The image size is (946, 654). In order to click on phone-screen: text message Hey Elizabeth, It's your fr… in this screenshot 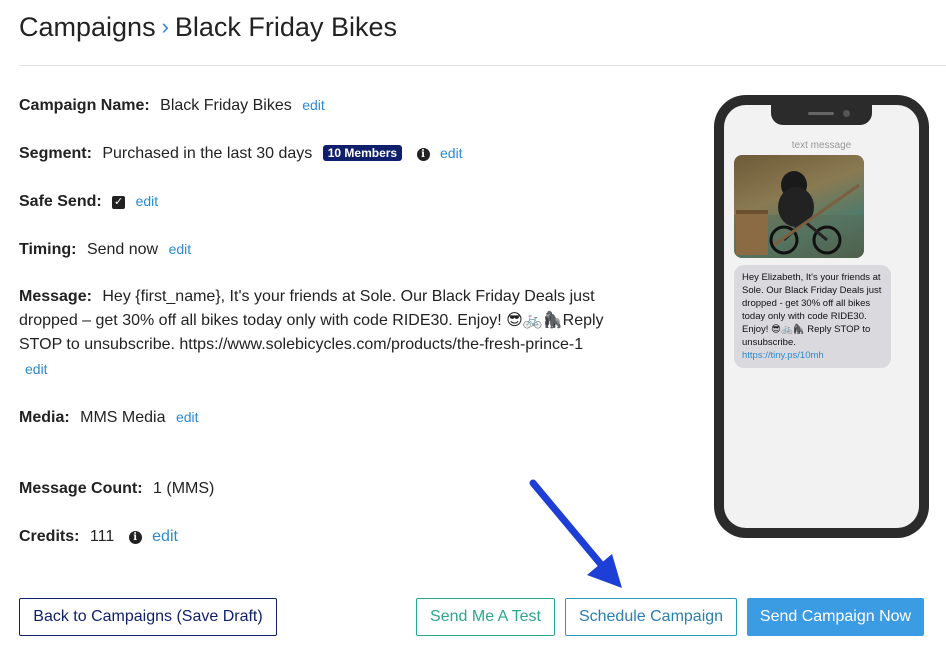, I will do `click(821, 316)`.